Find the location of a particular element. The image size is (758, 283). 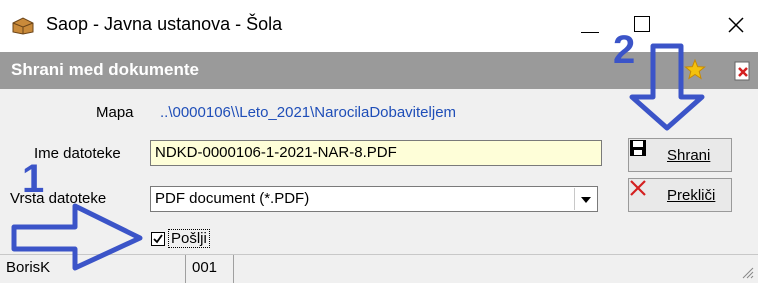

status-user: BorisK is located at coordinates (93, 269).